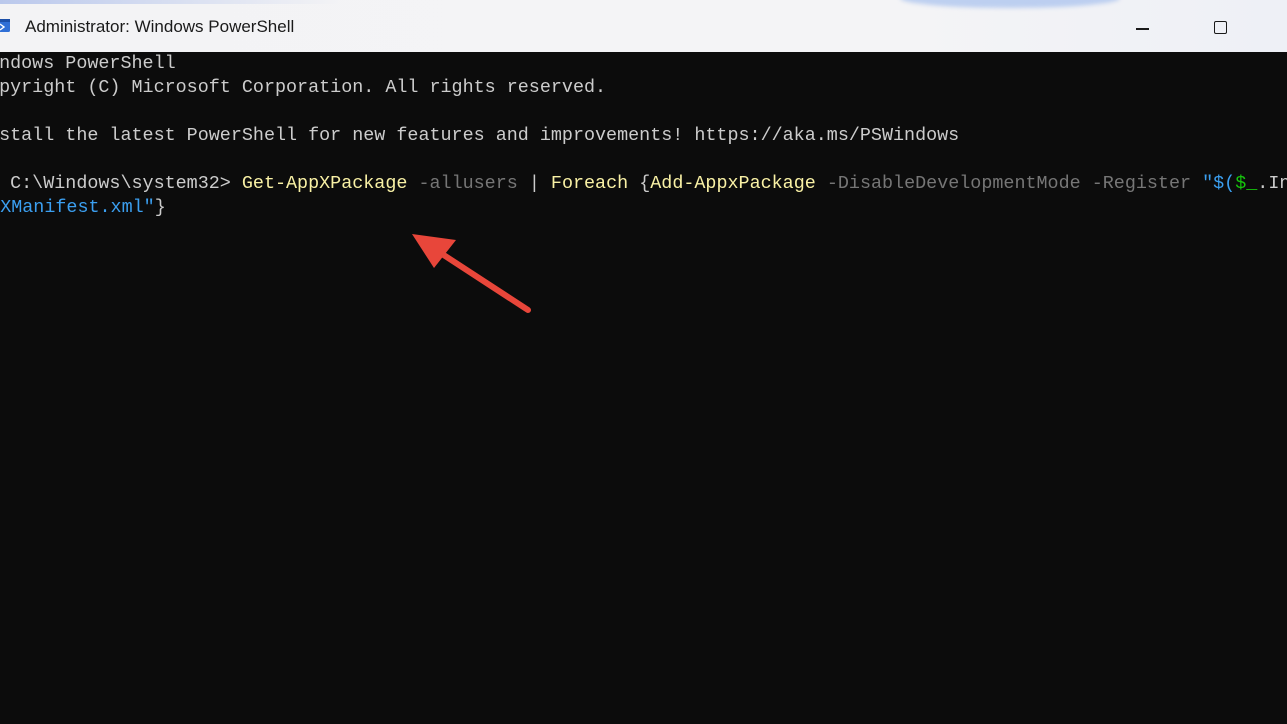 This screenshot has width=1287, height=724. What do you see at coordinates (1010, 4) in the screenshot?
I see `titlebar-highlight` at bounding box center [1010, 4].